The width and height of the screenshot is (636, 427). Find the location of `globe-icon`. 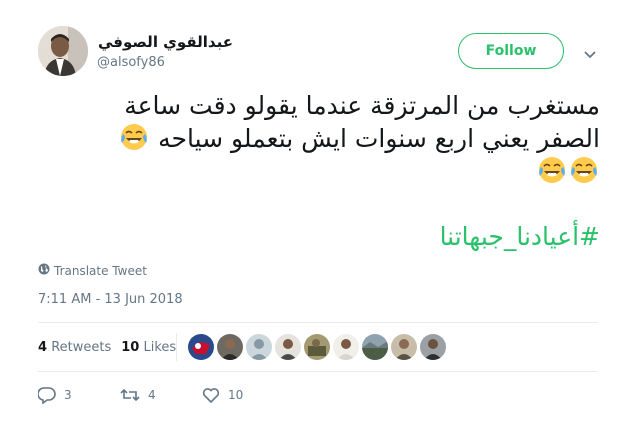

globe-icon is located at coordinates (44, 270).